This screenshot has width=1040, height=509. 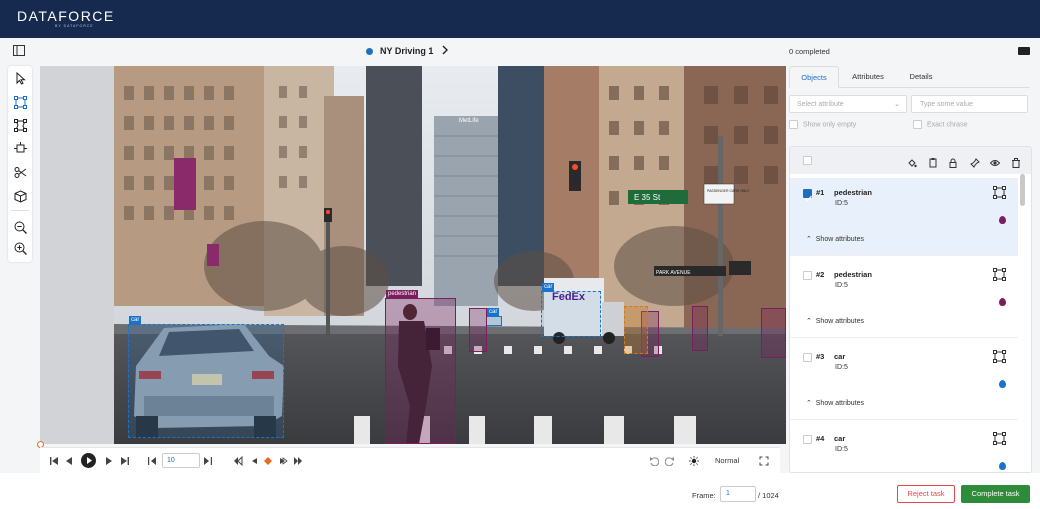 I want to click on bbox-car-3: car, so click(x=571, y=310).